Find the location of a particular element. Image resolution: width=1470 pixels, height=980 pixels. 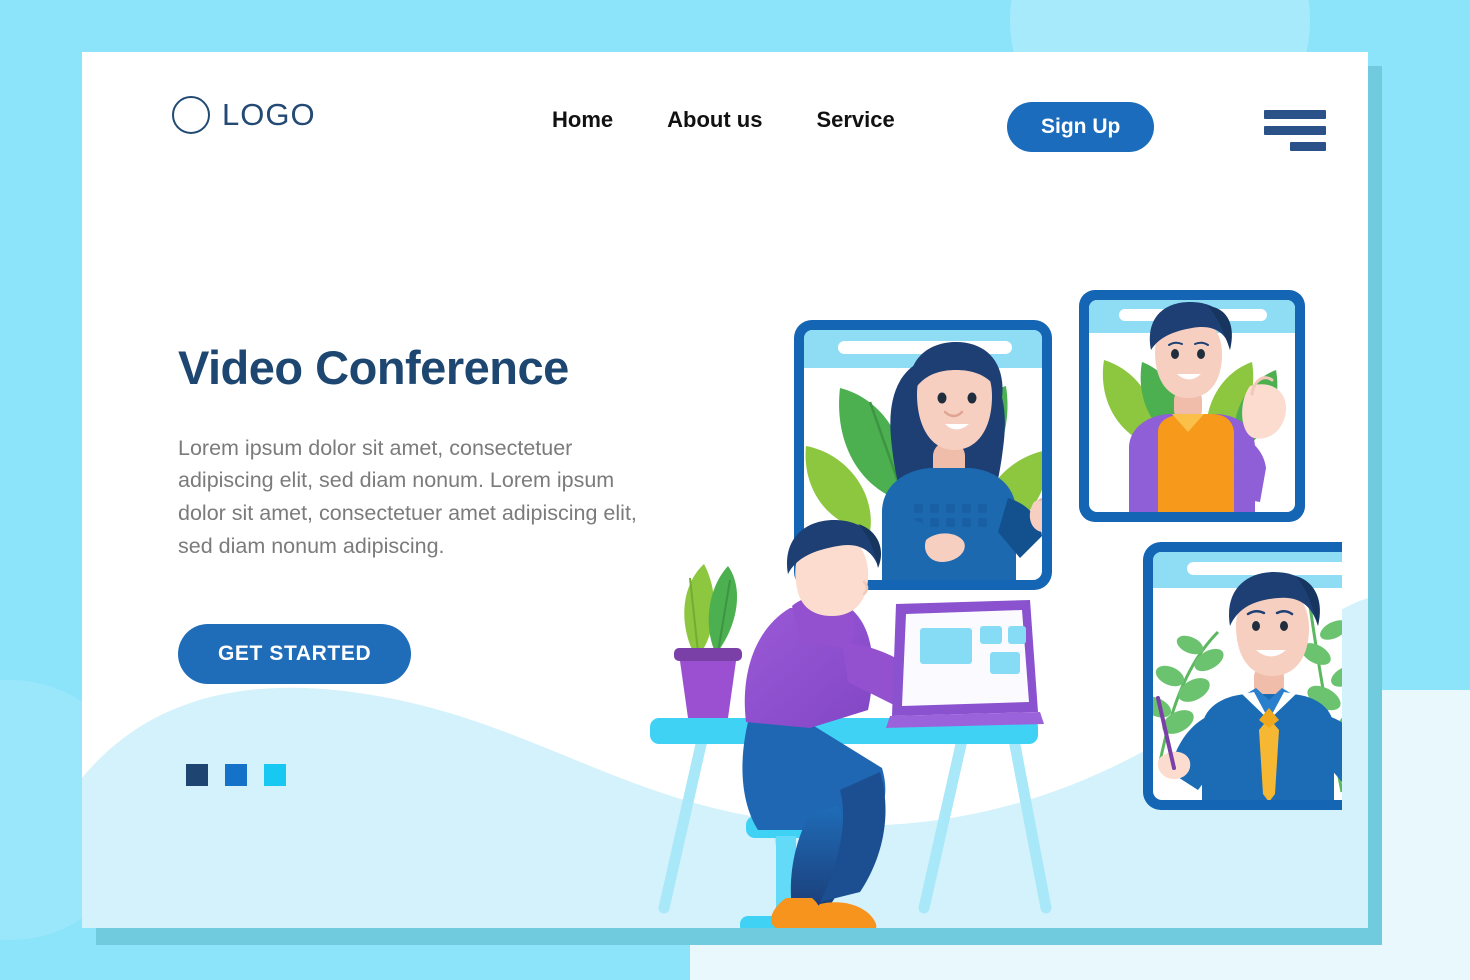

participant-card-man-suit is located at coordinates (1240, 676).